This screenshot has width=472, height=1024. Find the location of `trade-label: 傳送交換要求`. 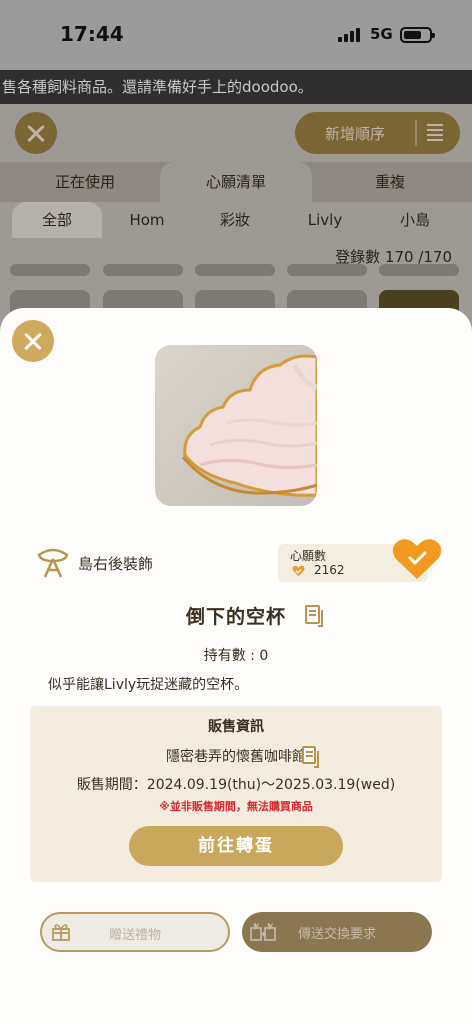

trade-label: 傳送交換要求 is located at coordinates (336, 934).